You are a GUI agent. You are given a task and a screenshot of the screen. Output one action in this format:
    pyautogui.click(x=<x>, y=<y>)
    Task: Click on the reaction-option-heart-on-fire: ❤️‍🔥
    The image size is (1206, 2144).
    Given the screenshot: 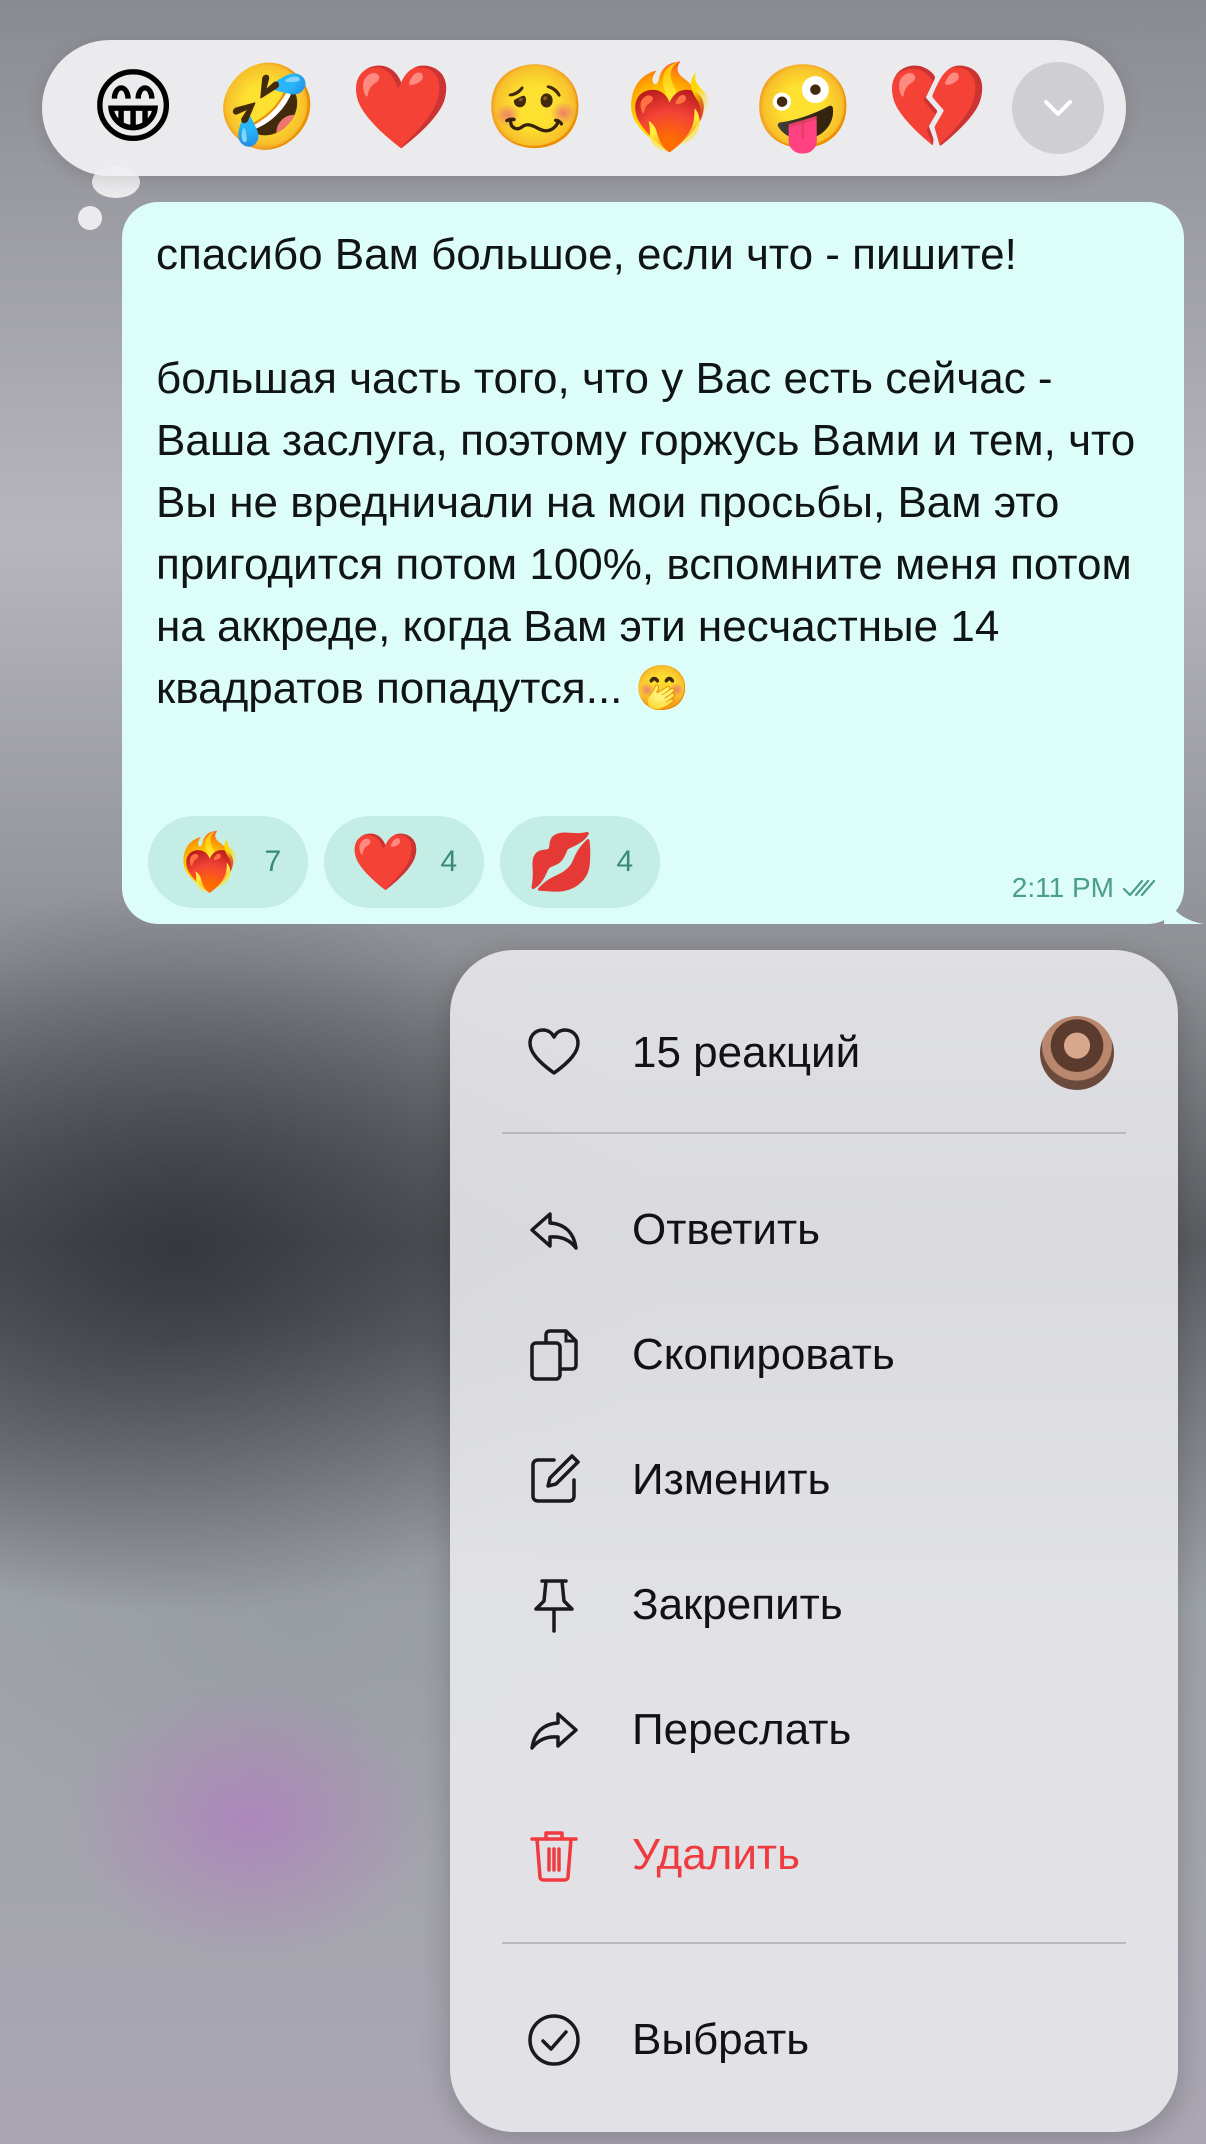 What is the action you would take?
    pyautogui.click(x=669, y=108)
    